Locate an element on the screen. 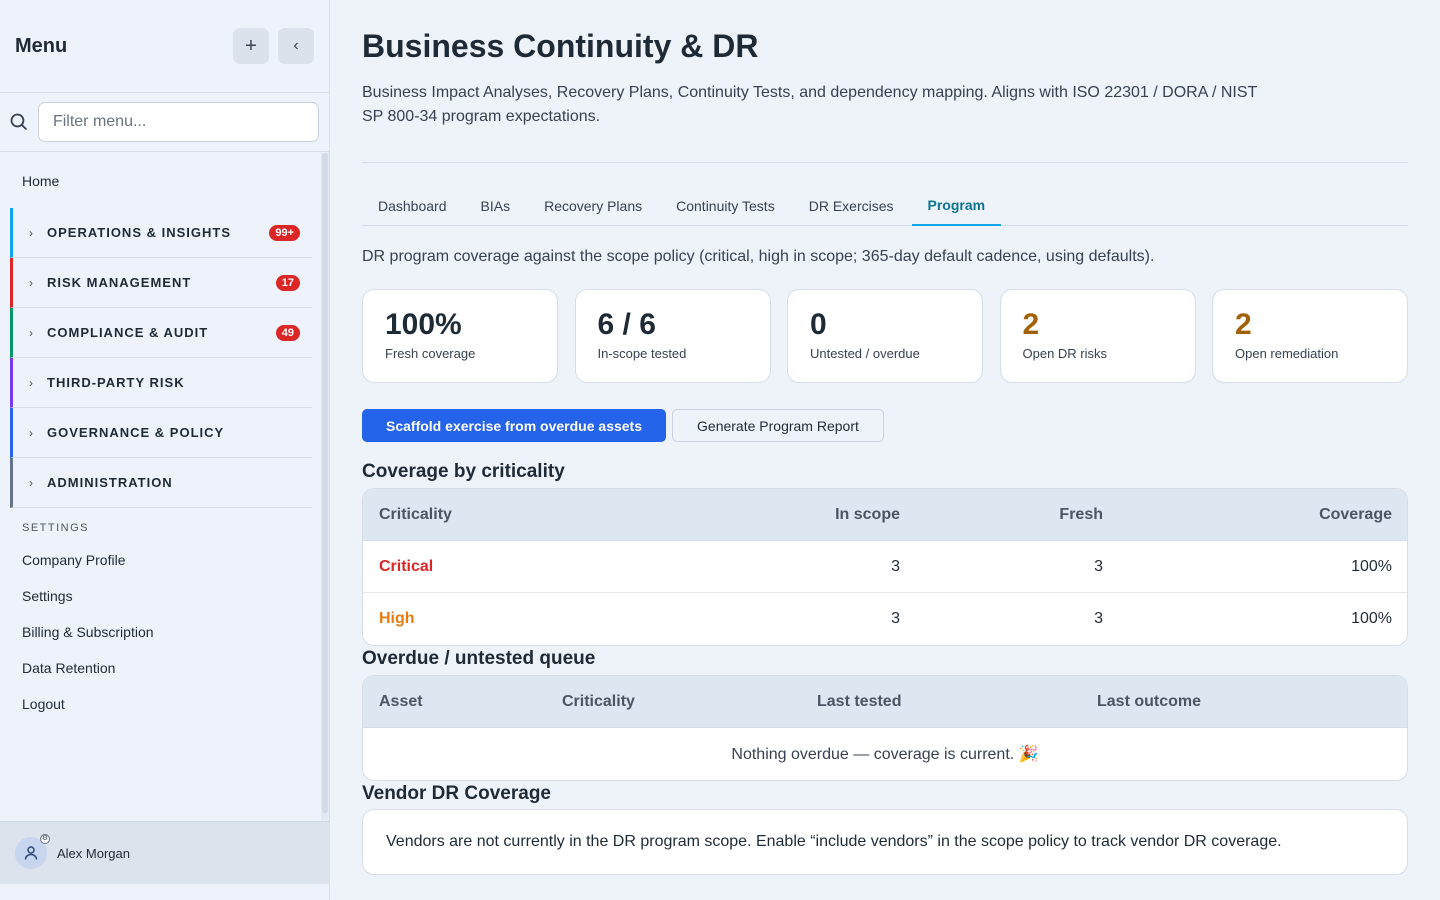 Image resolution: width=1440 pixels, height=900 pixels. stat-label: Fresh coverage is located at coordinates (430, 353).